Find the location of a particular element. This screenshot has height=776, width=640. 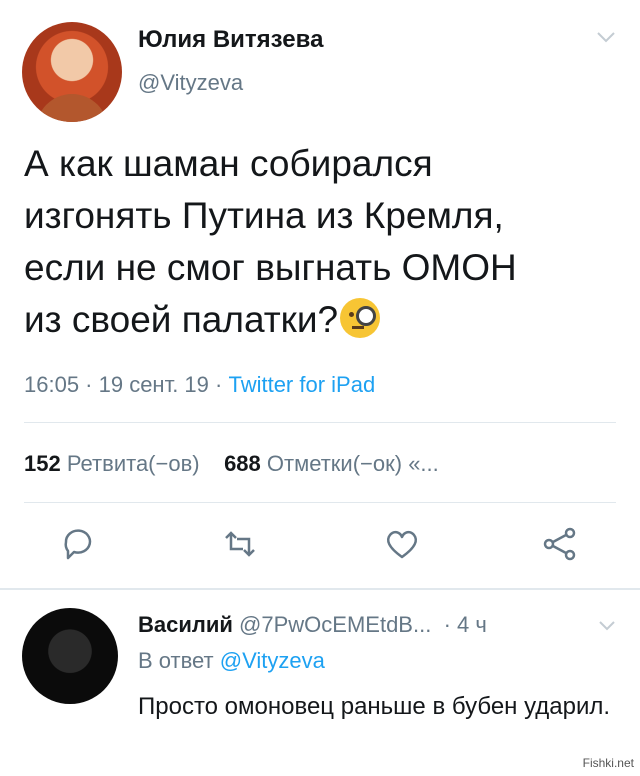

reply-icon is located at coordinates (78, 544).